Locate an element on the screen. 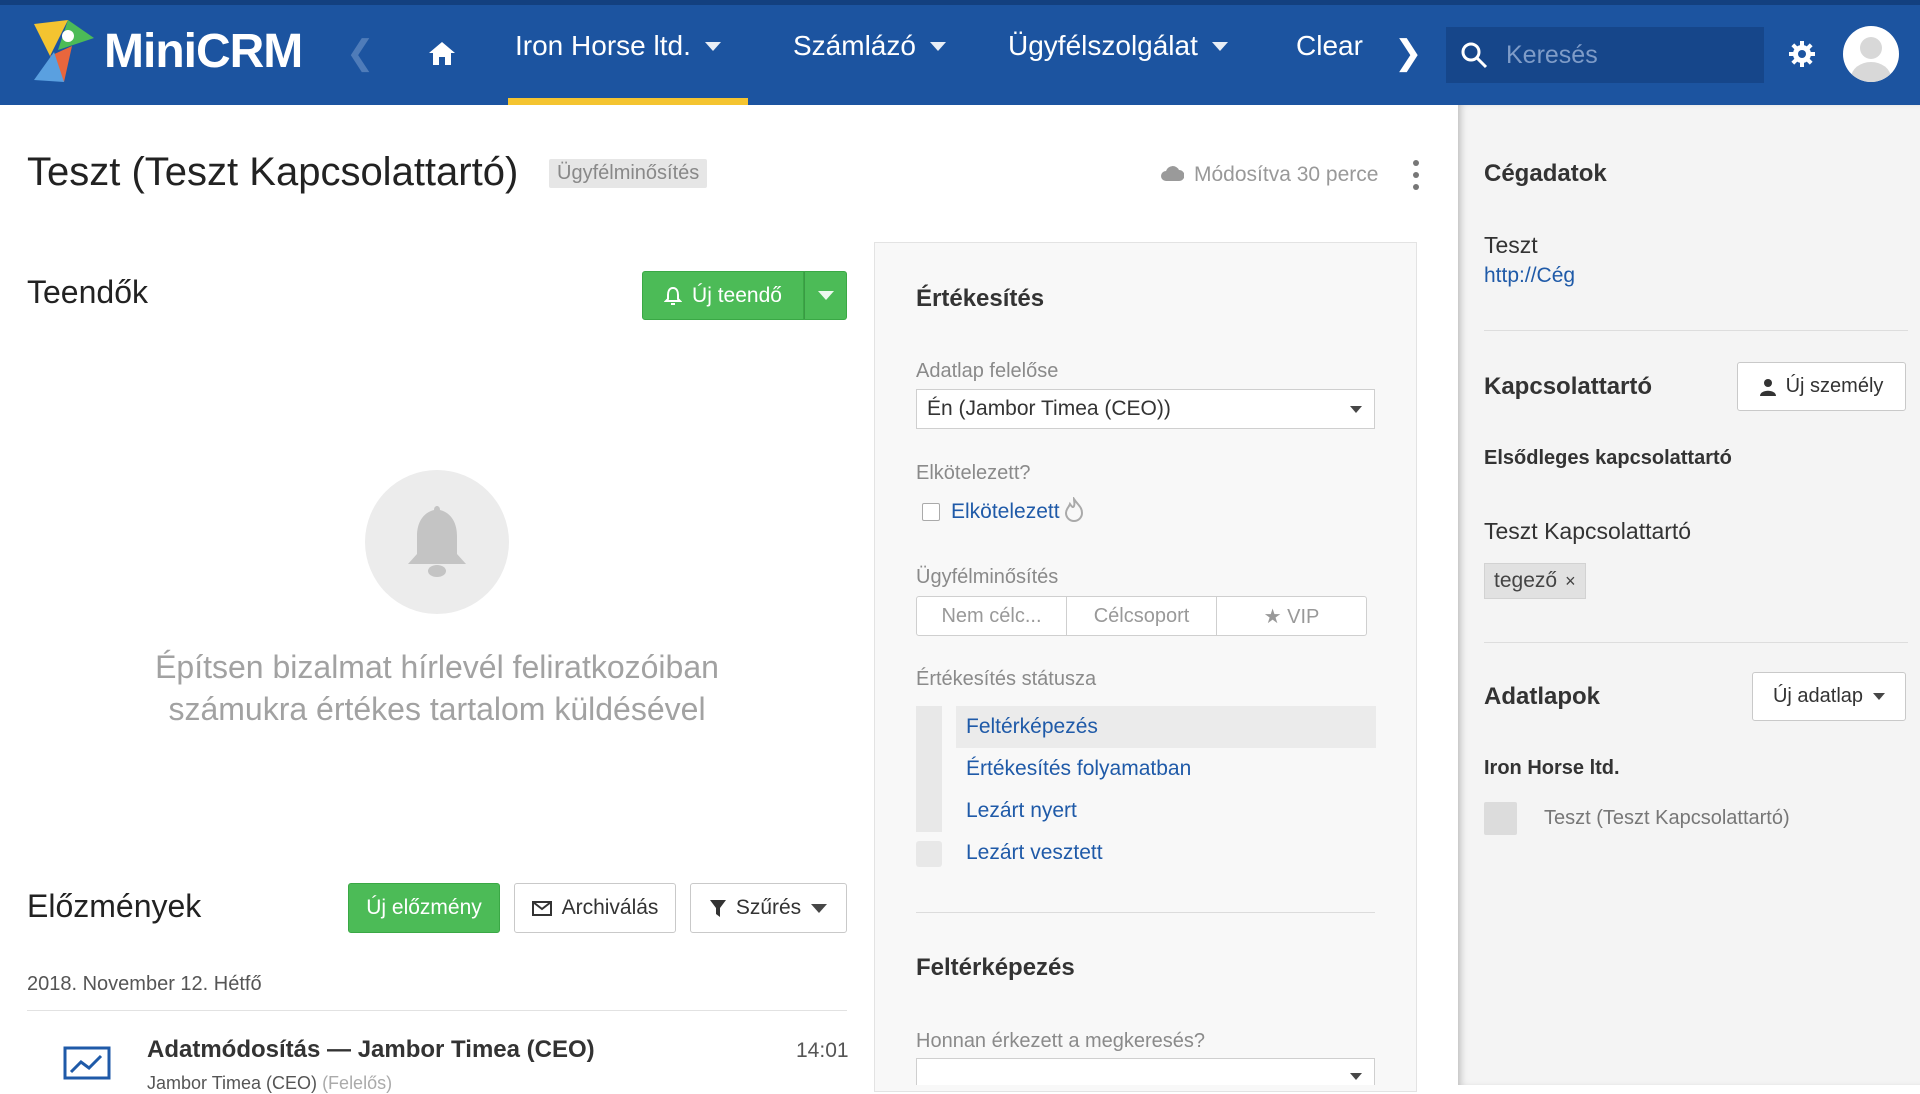  committed-label: Elkötelezett? is located at coordinates (973, 473).